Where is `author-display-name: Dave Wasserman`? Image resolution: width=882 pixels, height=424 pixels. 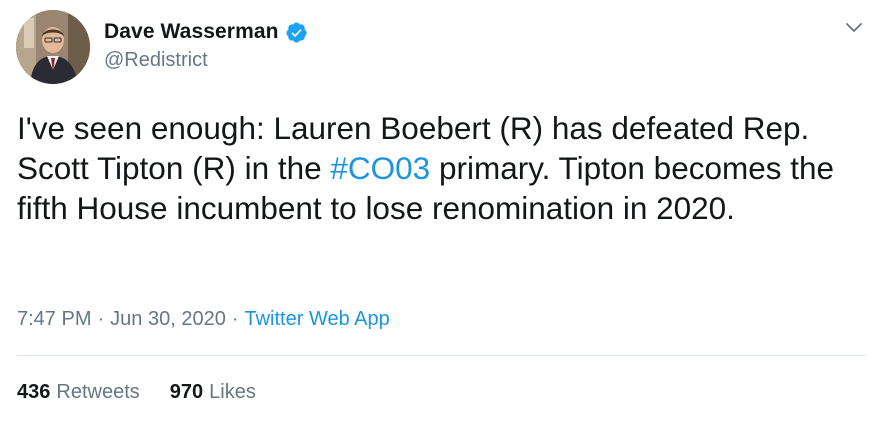
author-display-name: Dave Wasserman is located at coordinates (191, 32).